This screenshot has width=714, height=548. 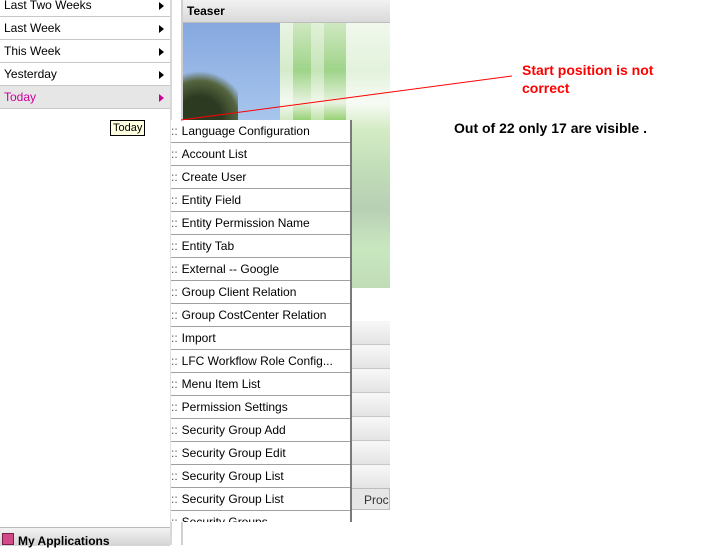 What do you see at coordinates (351, 321) in the screenshot?
I see `dropdown-shadow` at bounding box center [351, 321].